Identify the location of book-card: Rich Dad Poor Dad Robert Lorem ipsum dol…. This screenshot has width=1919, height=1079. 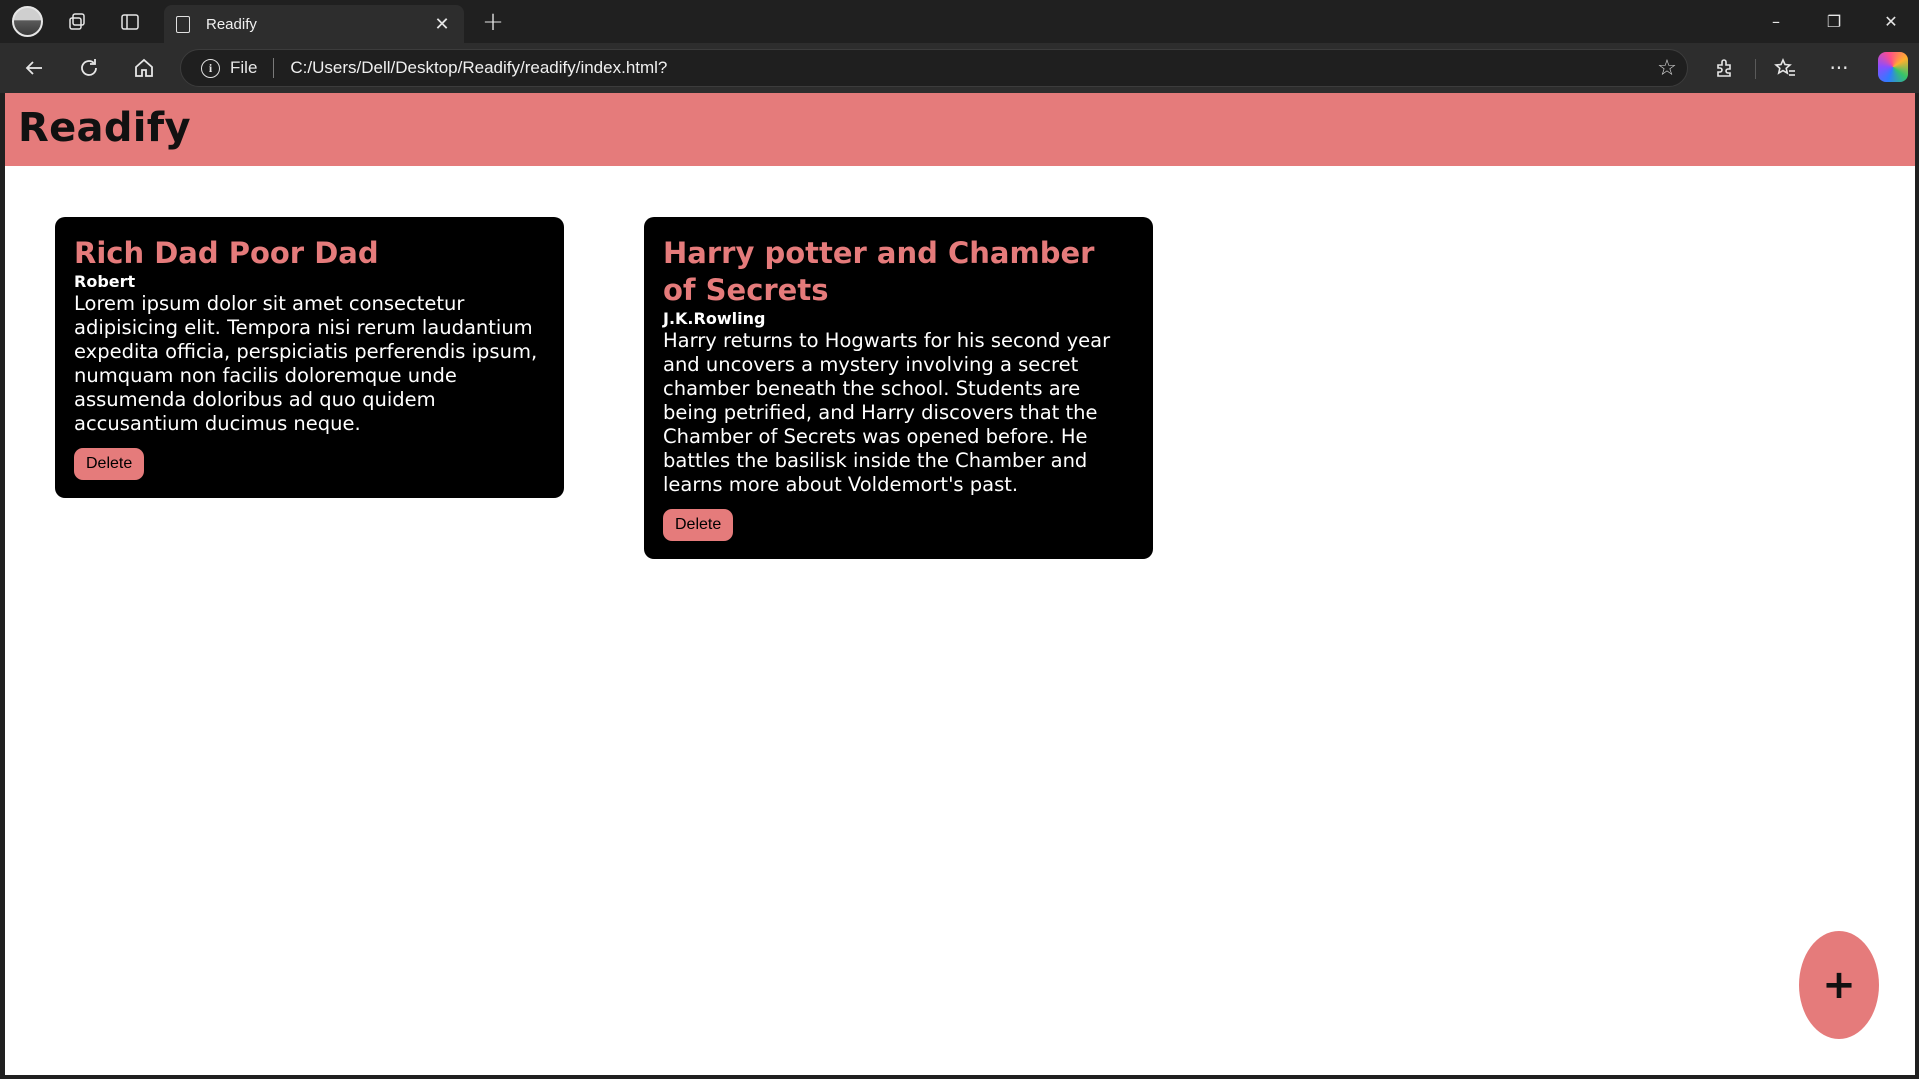
(309, 357).